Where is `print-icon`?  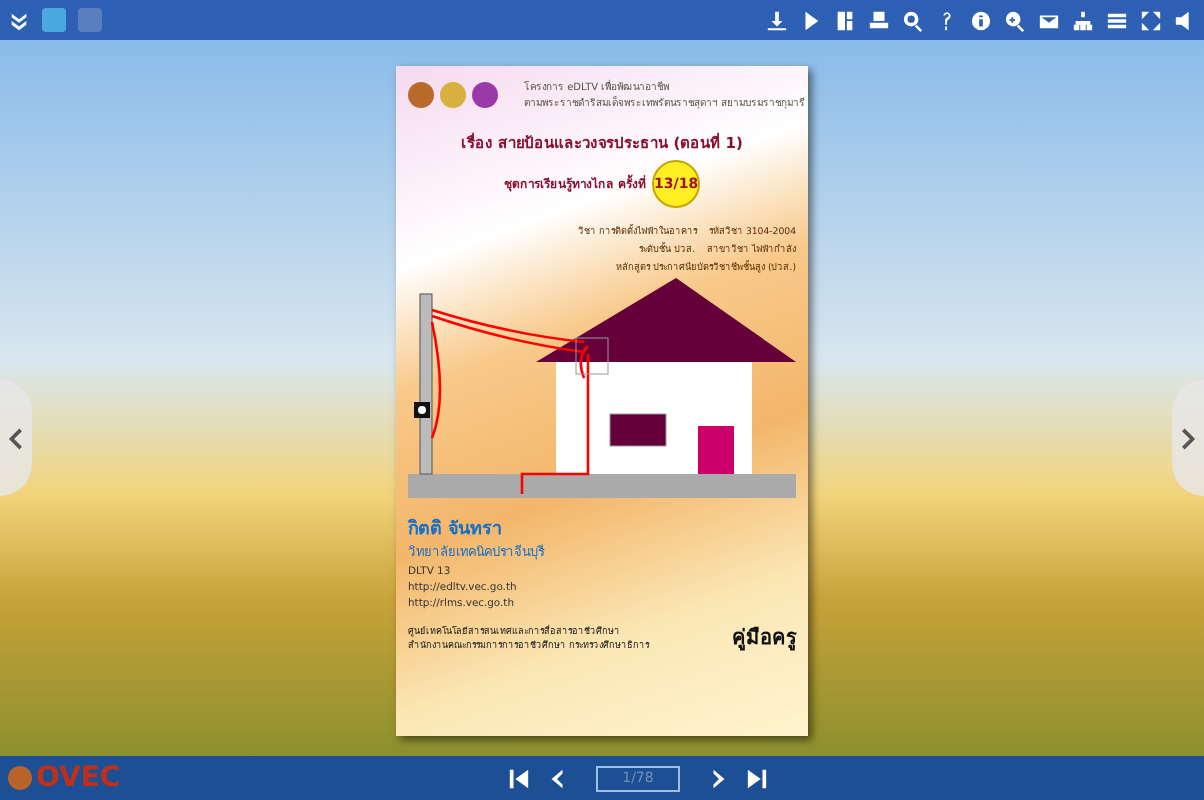 print-icon is located at coordinates (879, 20).